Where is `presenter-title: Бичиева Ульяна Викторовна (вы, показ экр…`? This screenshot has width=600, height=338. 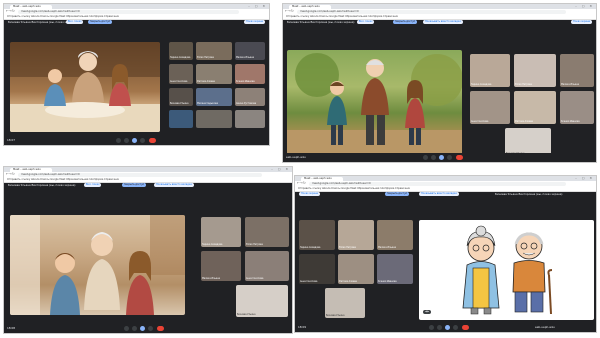
presenter-title: Бичиева Ульяна Викторовна (вы, показ экр… is located at coordinates (529, 194).